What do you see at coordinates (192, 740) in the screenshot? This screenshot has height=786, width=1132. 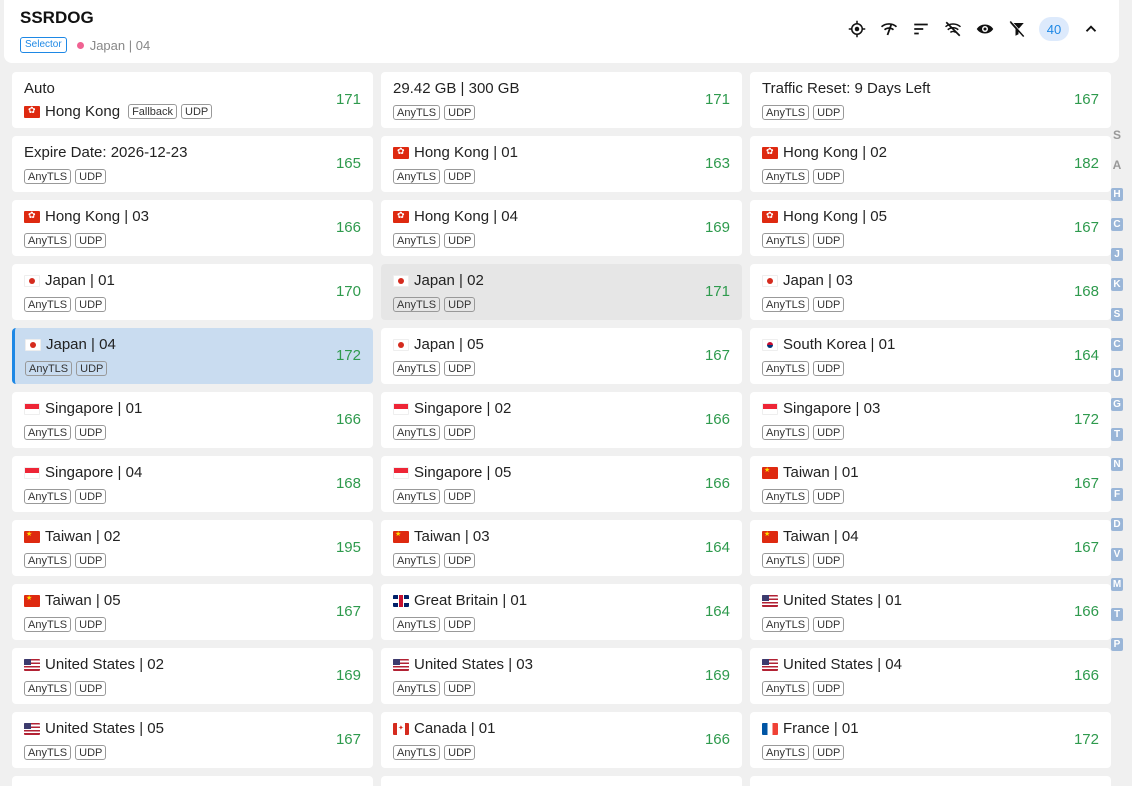 I see `proxy-card: United States | 05 AnyTLS UDP 167` at bounding box center [192, 740].